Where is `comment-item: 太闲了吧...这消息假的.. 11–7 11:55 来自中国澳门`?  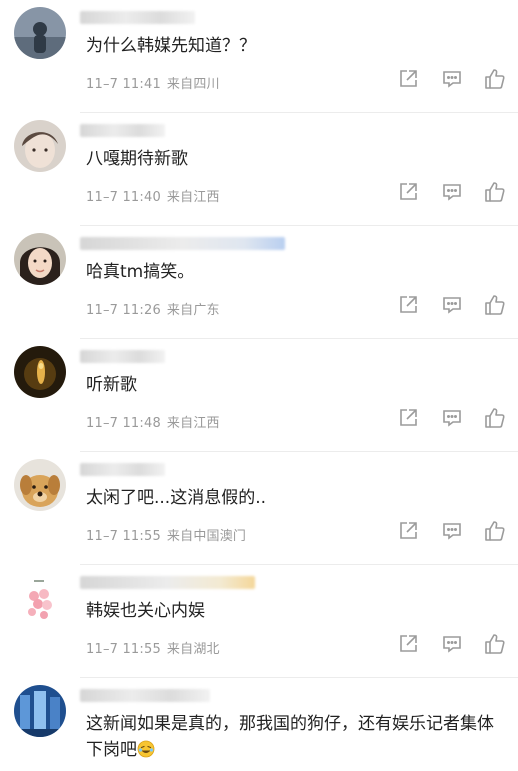
comment-item: 太闲了吧...这消息假的.. 11–7 11:55 来自中国澳门 is located at coordinates (259, 508).